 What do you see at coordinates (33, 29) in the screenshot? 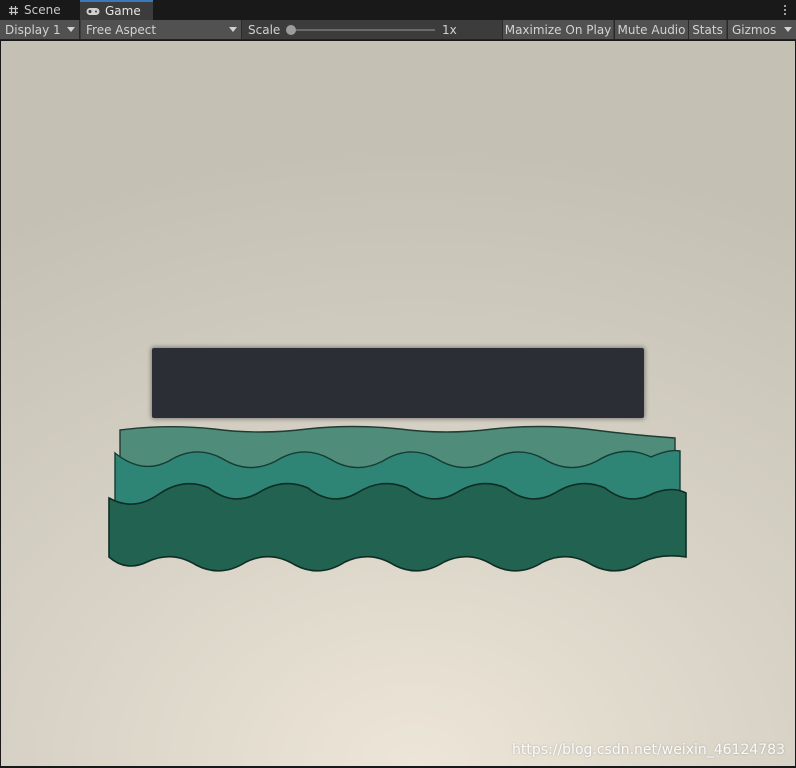
I see `display-dropdown-label: Display 1` at bounding box center [33, 29].